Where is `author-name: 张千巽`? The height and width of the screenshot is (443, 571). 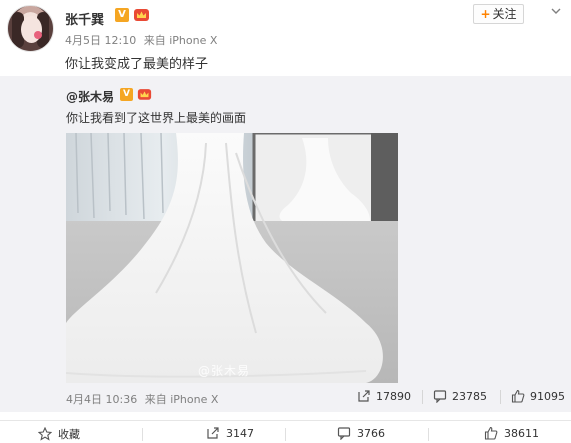
author-name: 张千巽 is located at coordinates (84, 18).